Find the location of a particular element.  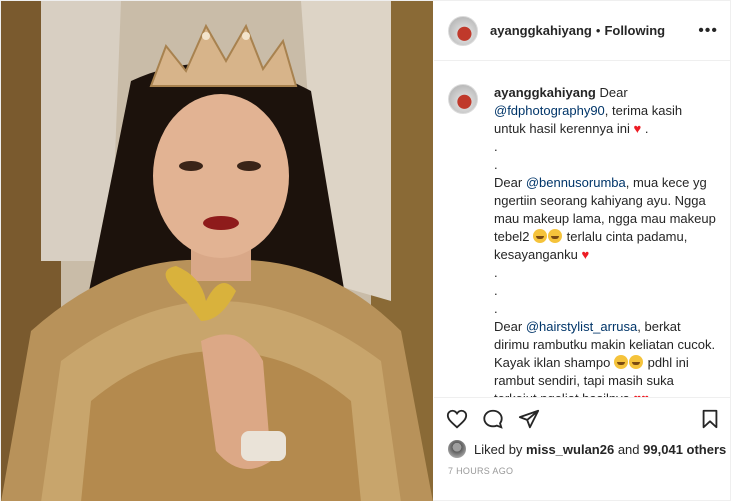

mention-hairstylist-arrusa: @hairstylist_arrusa is located at coordinates (581, 326).